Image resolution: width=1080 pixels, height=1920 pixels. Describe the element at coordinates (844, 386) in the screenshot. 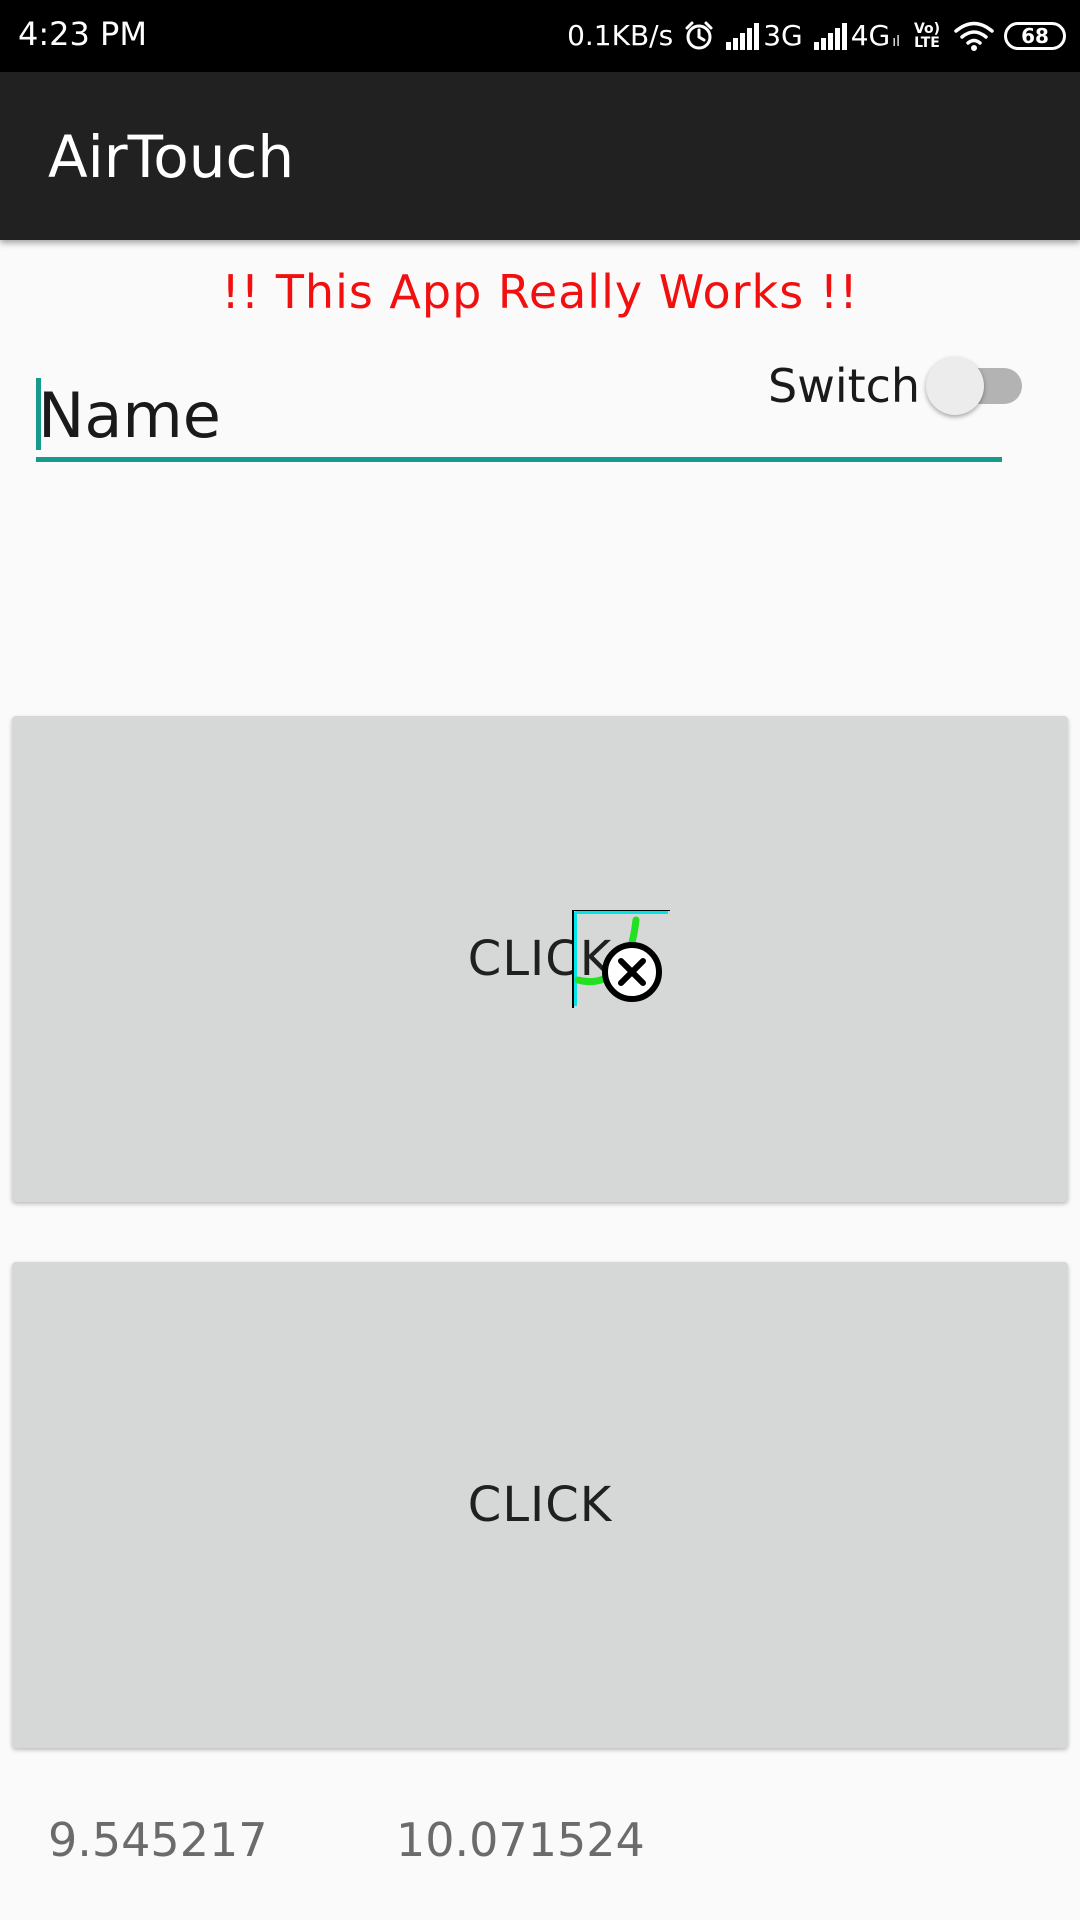

I see `switch-label: Switch` at that location.